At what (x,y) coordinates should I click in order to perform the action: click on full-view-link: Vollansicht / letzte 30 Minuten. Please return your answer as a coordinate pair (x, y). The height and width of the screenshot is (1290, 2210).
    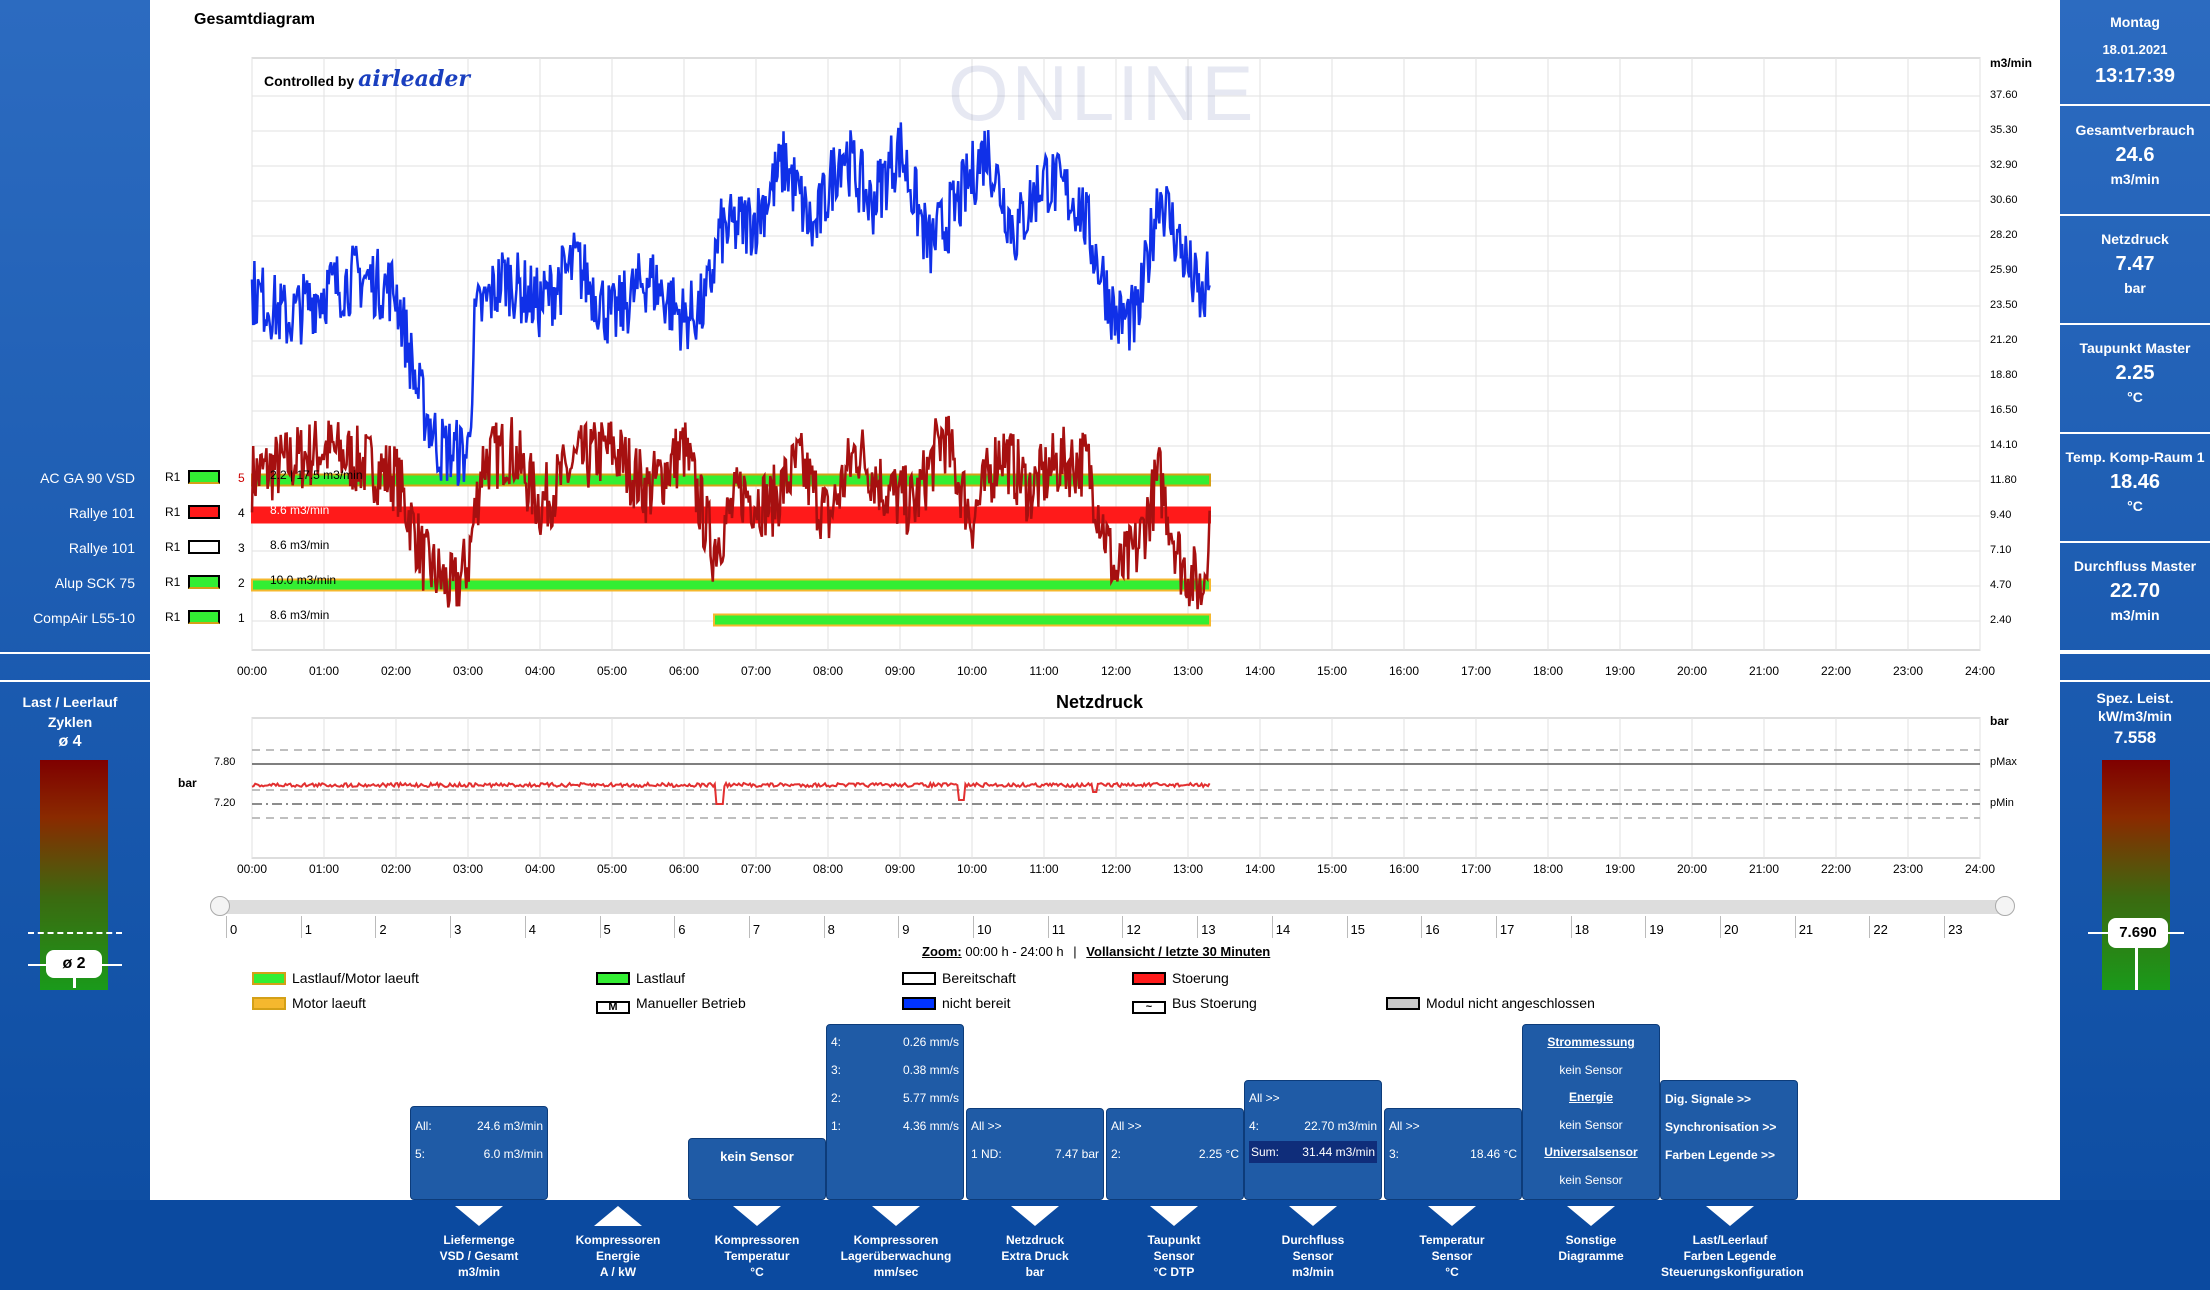
    Looking at the image, I should click on (1178, 951).